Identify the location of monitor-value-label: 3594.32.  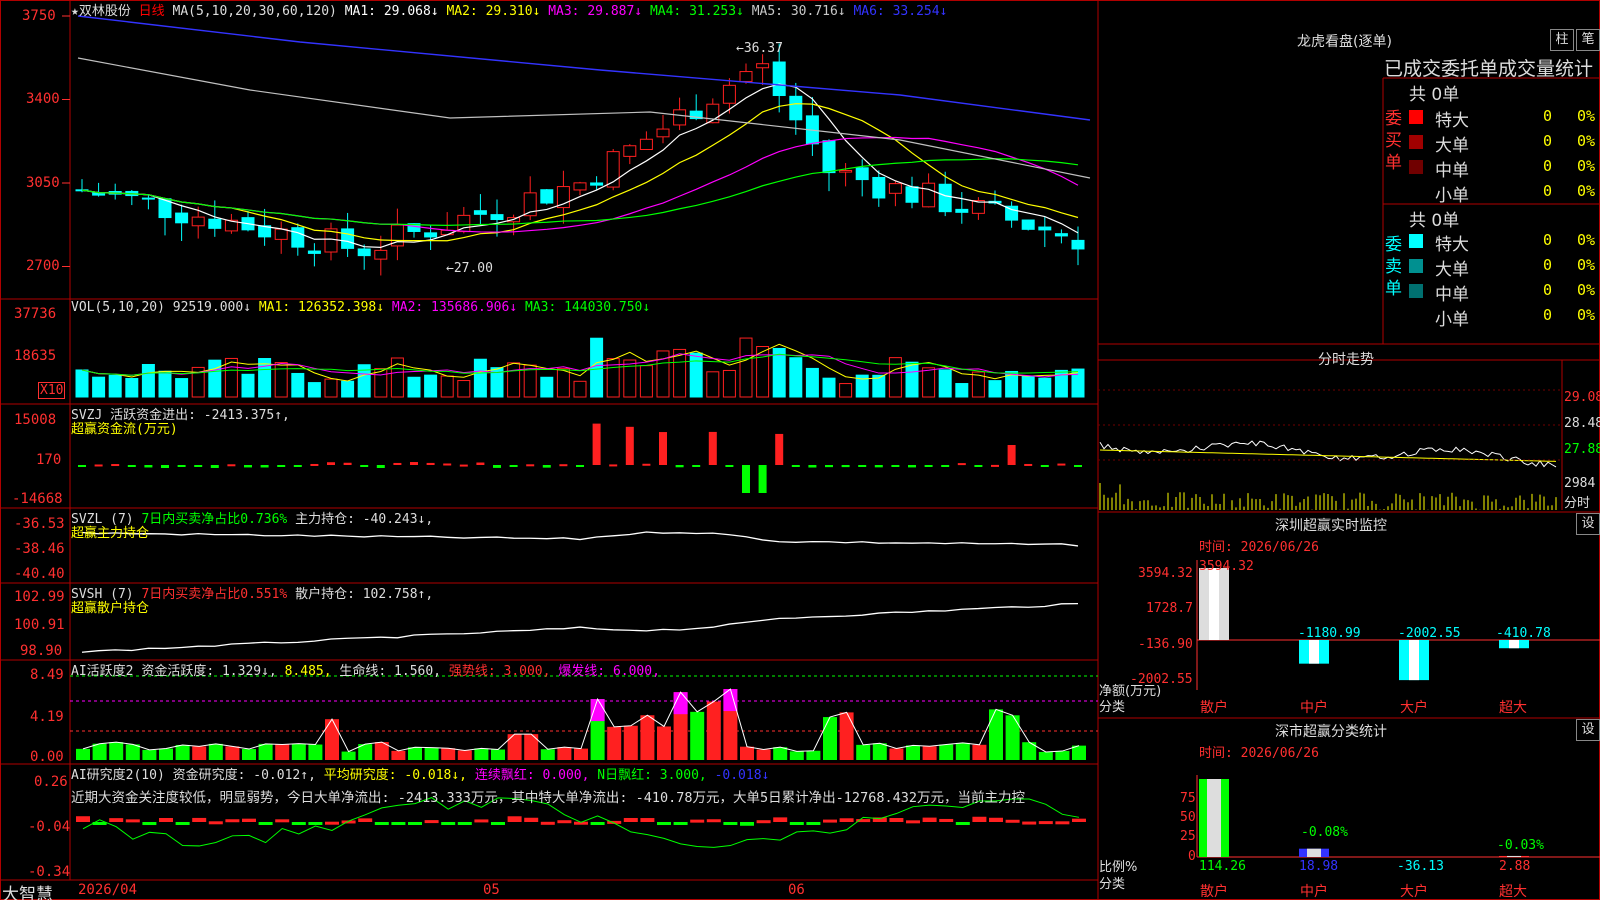
(1226, 566).